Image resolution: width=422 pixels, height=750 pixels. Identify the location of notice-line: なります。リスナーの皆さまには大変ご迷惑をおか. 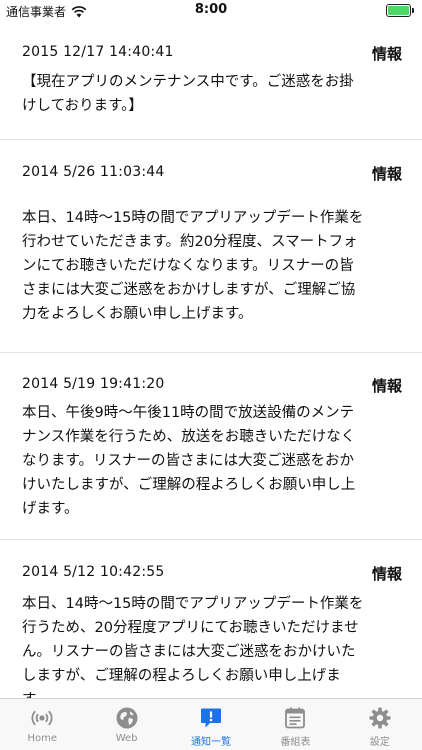
(188, 461).